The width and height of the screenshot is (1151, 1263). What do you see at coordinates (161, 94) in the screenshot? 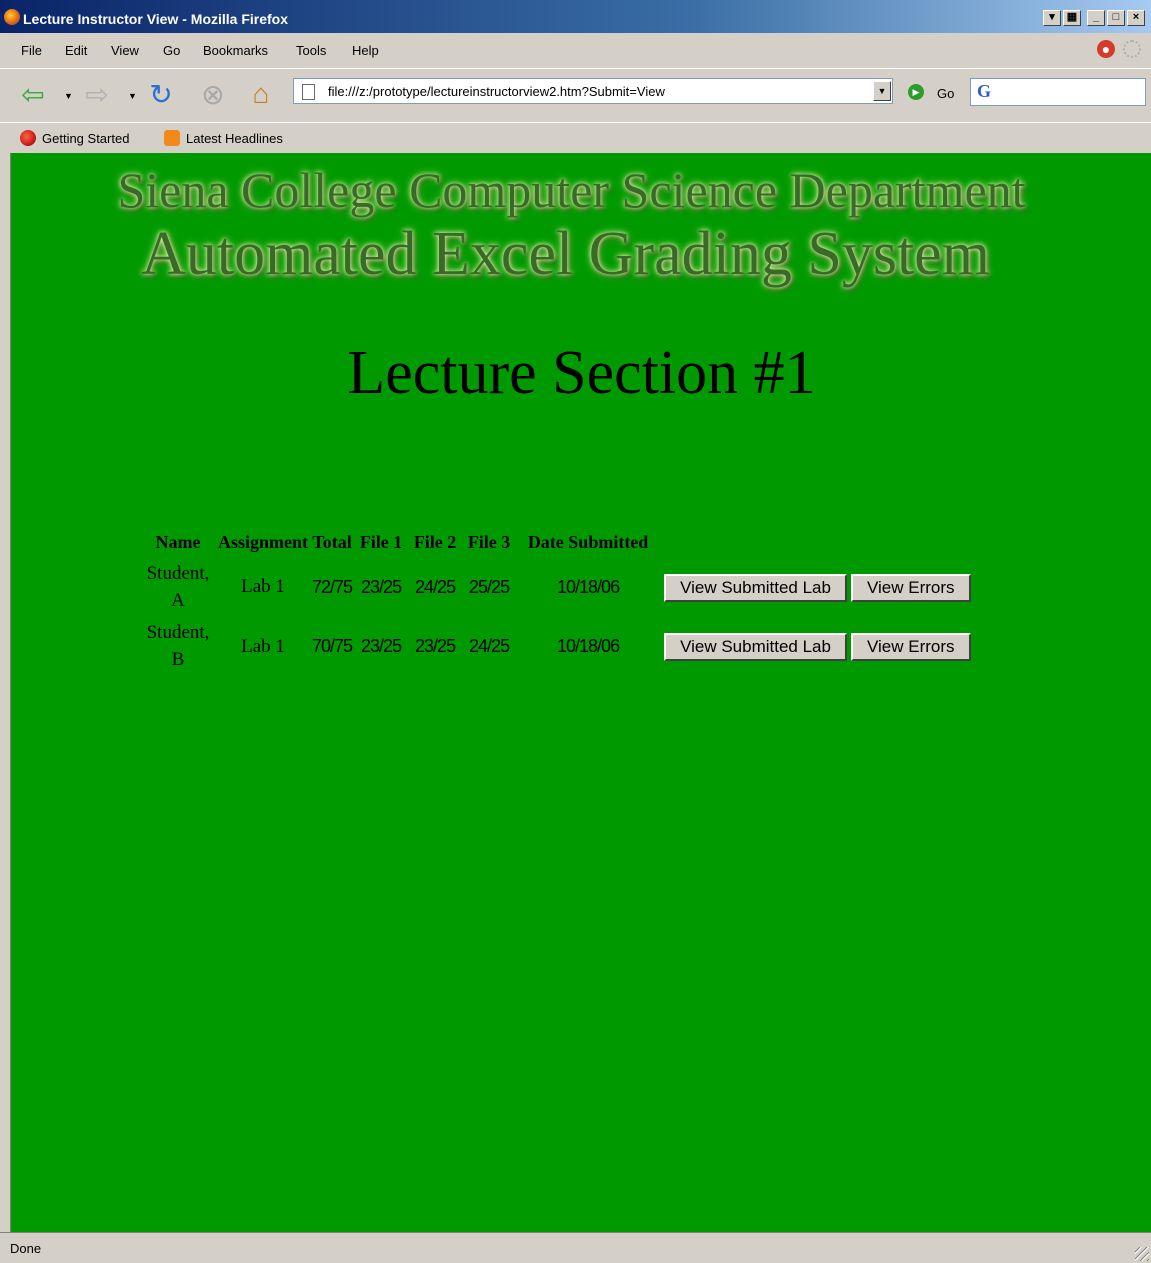
I see `reload-icon: ↻` at bounding box center [161, 94].